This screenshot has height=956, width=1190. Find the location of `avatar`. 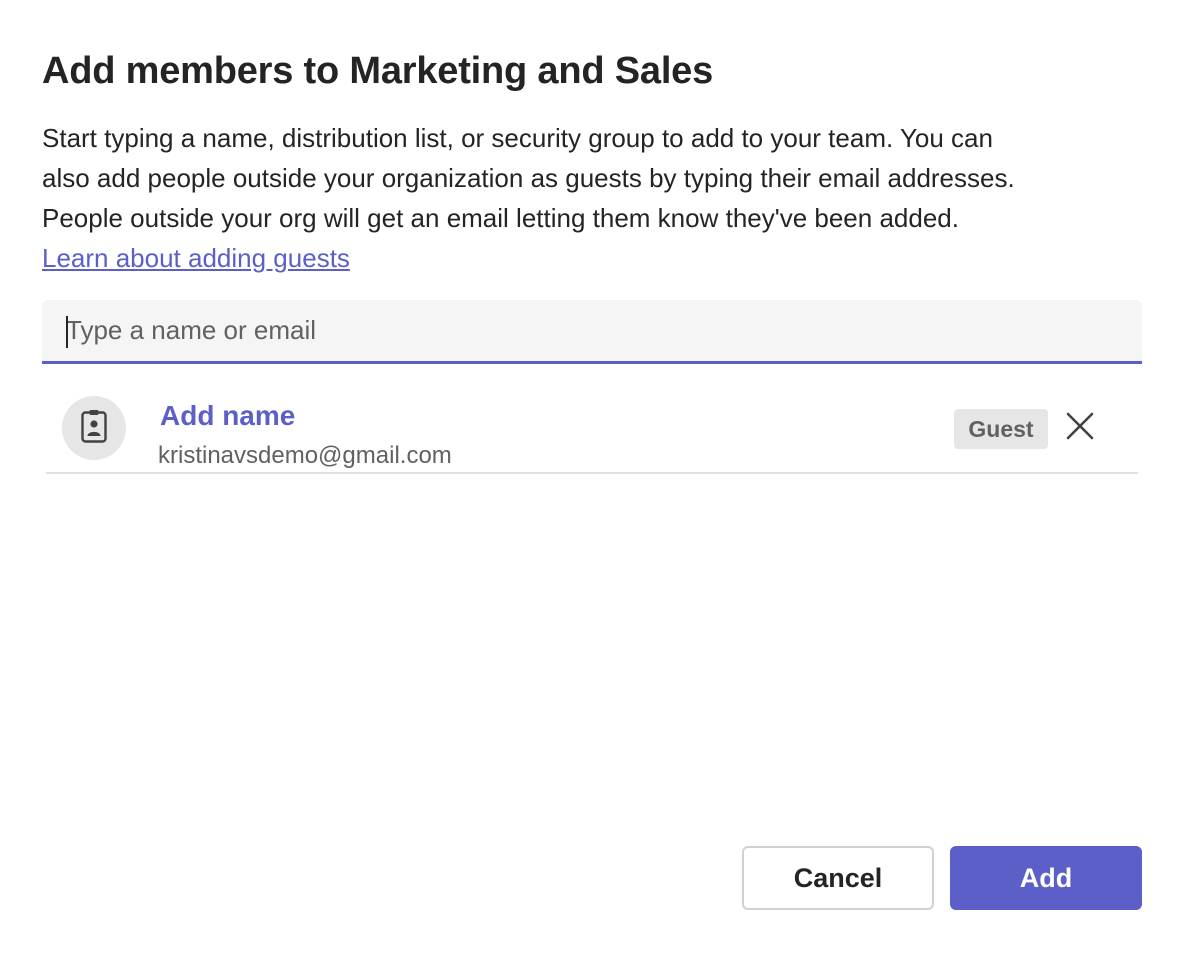

avatar is located at coordinates (94, 428).